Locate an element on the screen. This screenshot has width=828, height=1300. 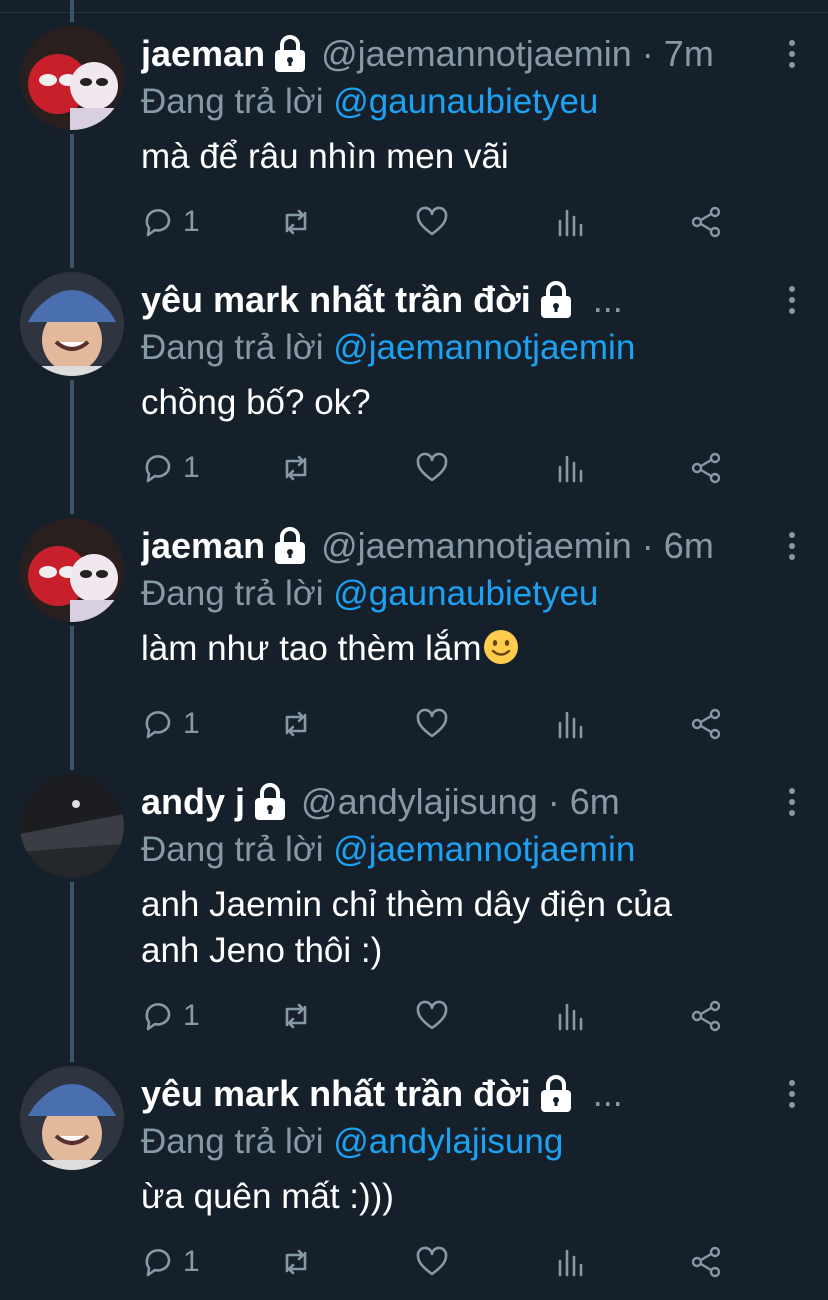
tweet-text: làm như tao thèm lắm is located at coordinates (461, 649).